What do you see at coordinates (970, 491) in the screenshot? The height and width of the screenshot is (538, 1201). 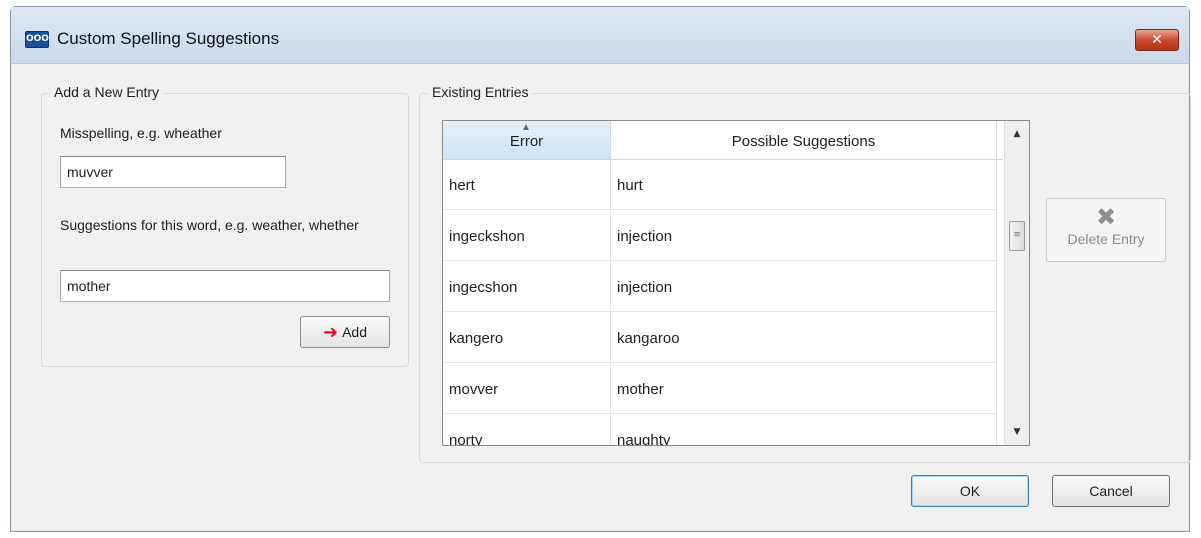 I see `ok-button: OK` at bounding box center [970, 491].